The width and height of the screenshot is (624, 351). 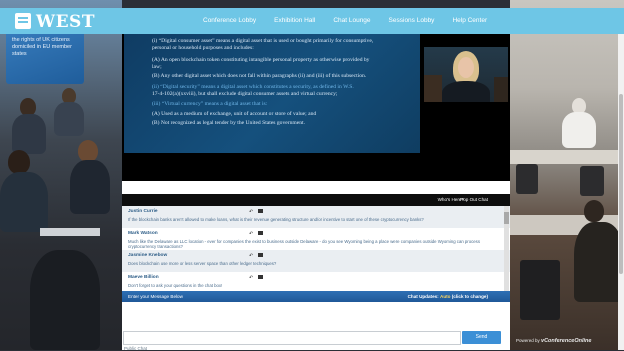 I want to click on speaker-face, so click(x=466, y=67).